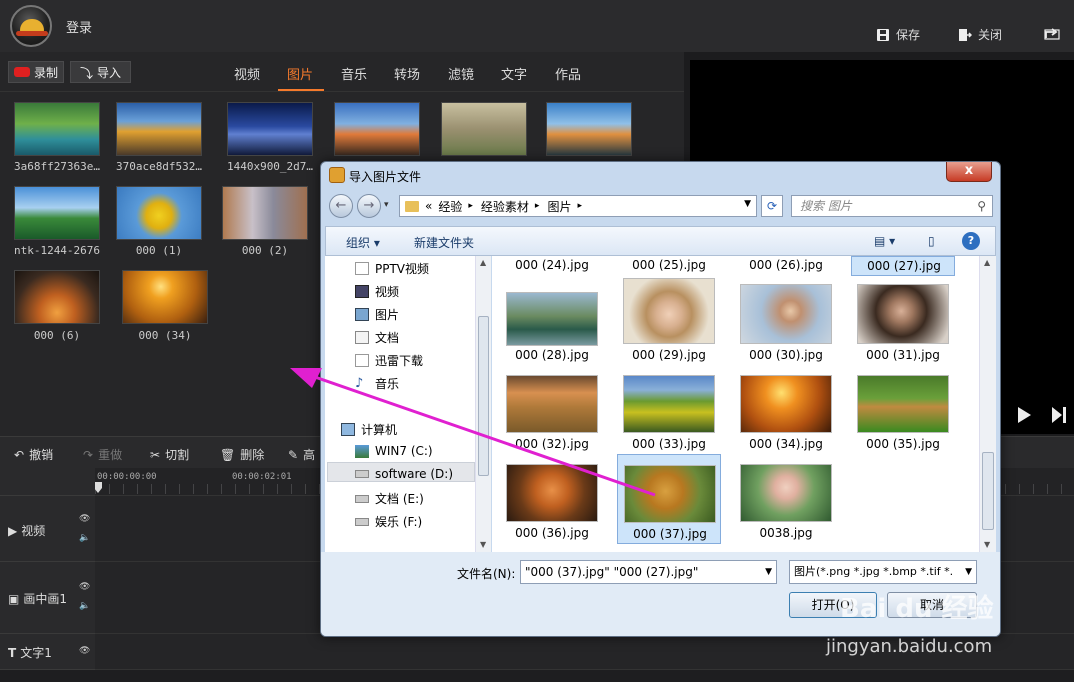  Describe the element at coordinates (917, 609) in the screenshot. I see `watermark-logo: Bai du 经验` at that location.